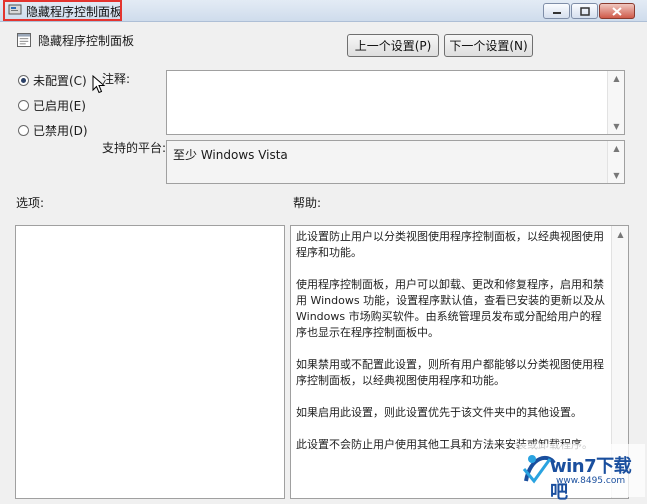  Describe the element at coordinates (30, 203) in the screenshot. I see `options-label: 选项:` at that location.